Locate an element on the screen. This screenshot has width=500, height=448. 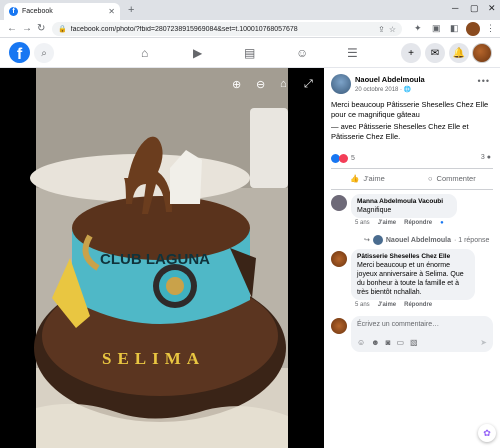
forward-icon: → is located at coordinates (27, 28).